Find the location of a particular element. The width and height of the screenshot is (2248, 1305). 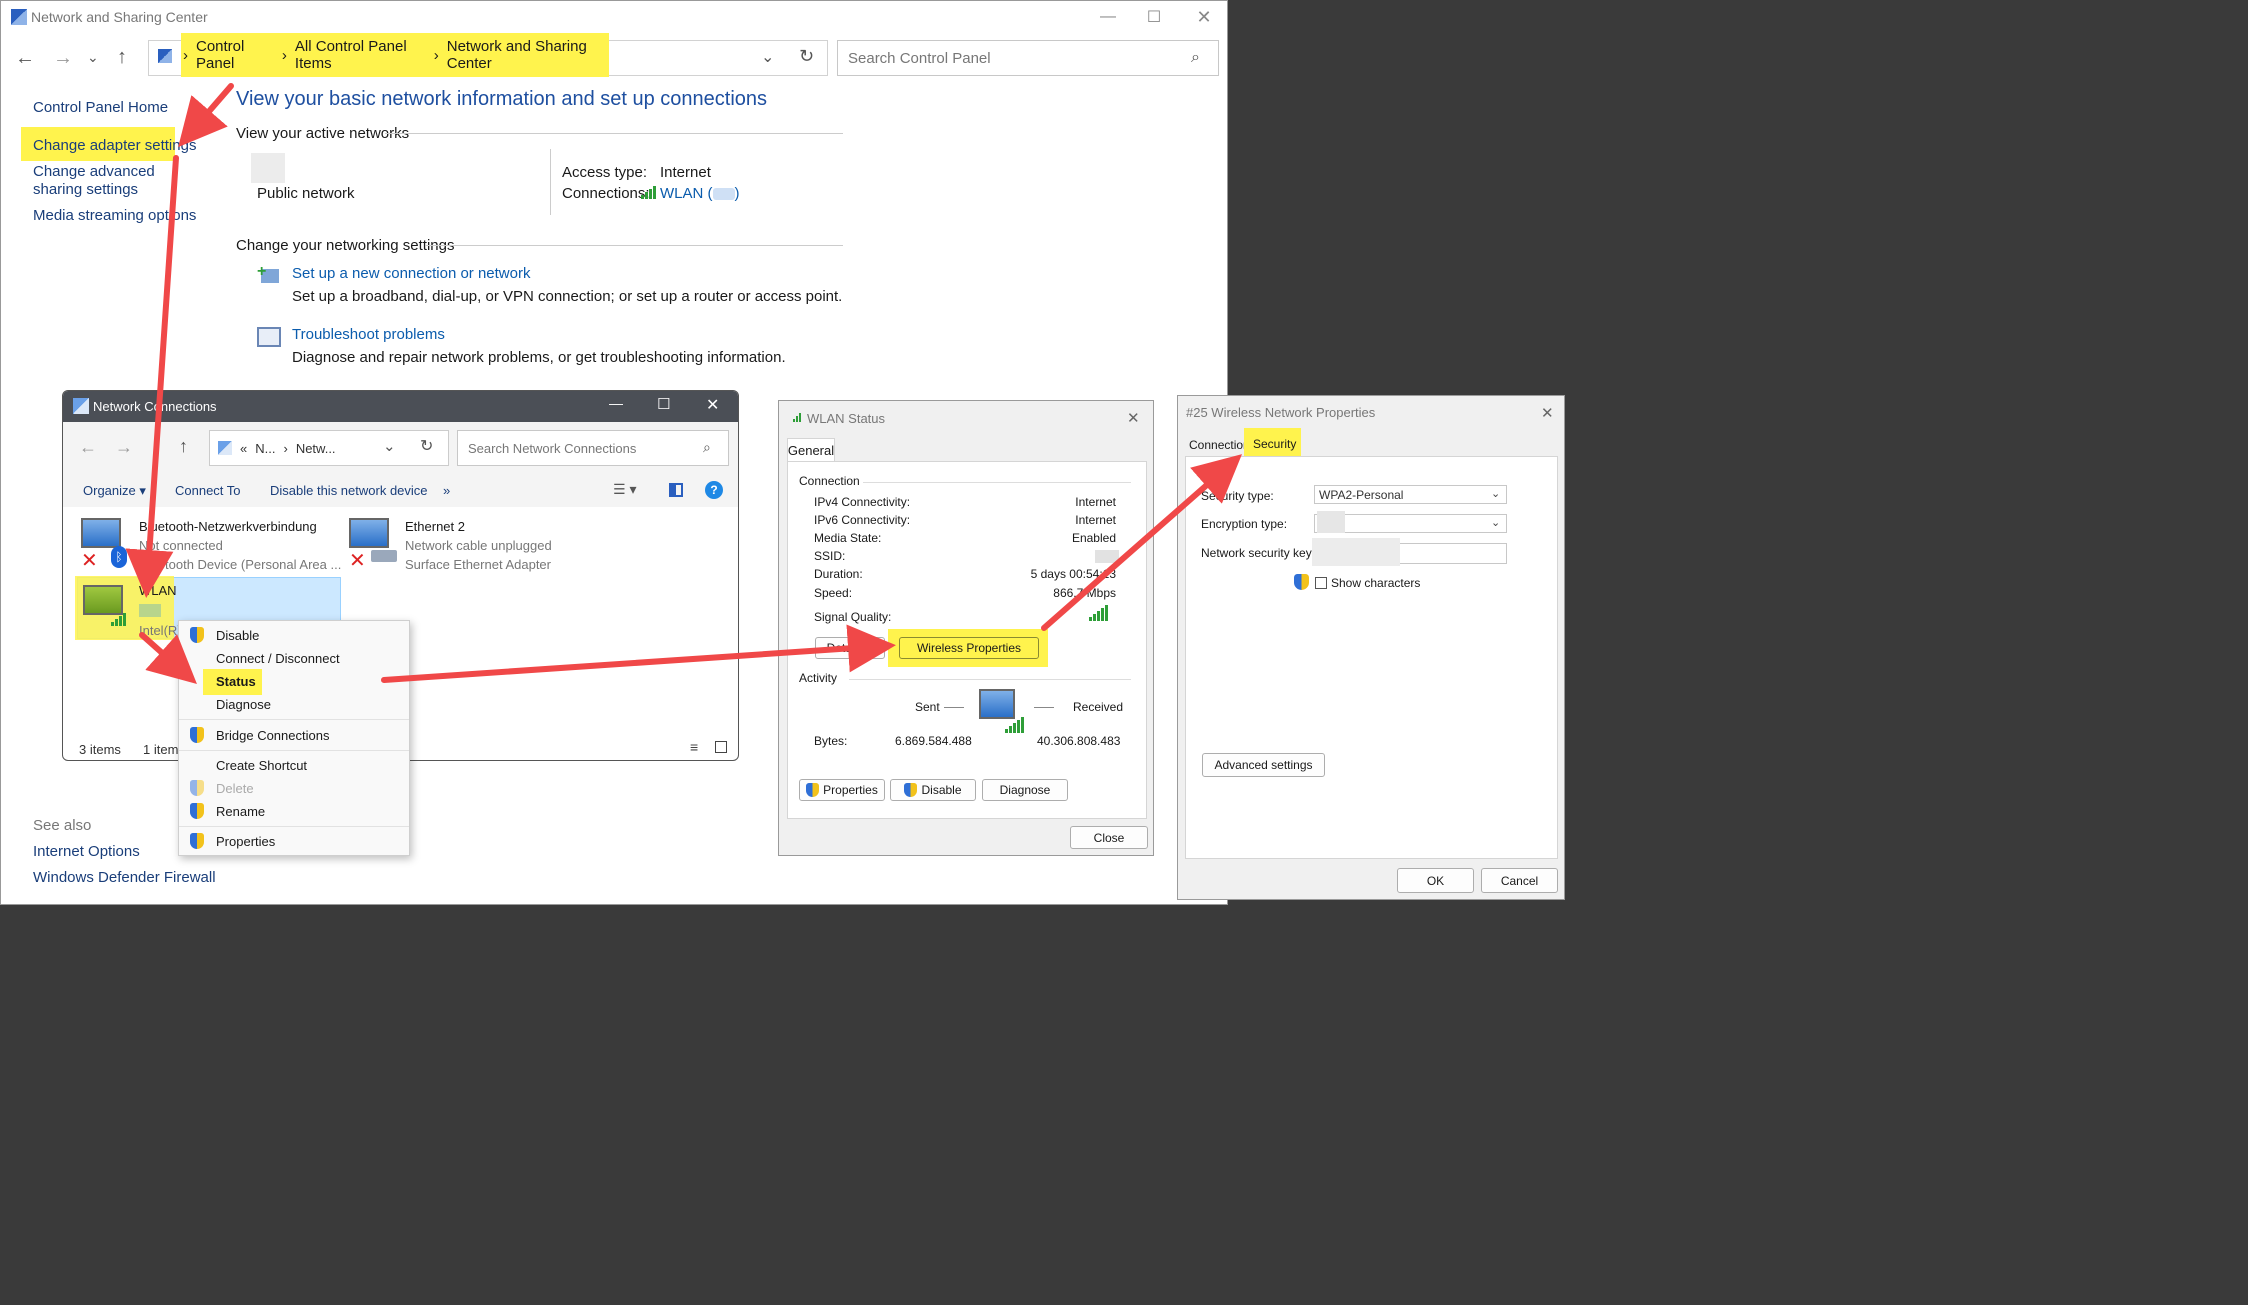

arrow-wireless-to-security is located at coordinates (1142, 542).